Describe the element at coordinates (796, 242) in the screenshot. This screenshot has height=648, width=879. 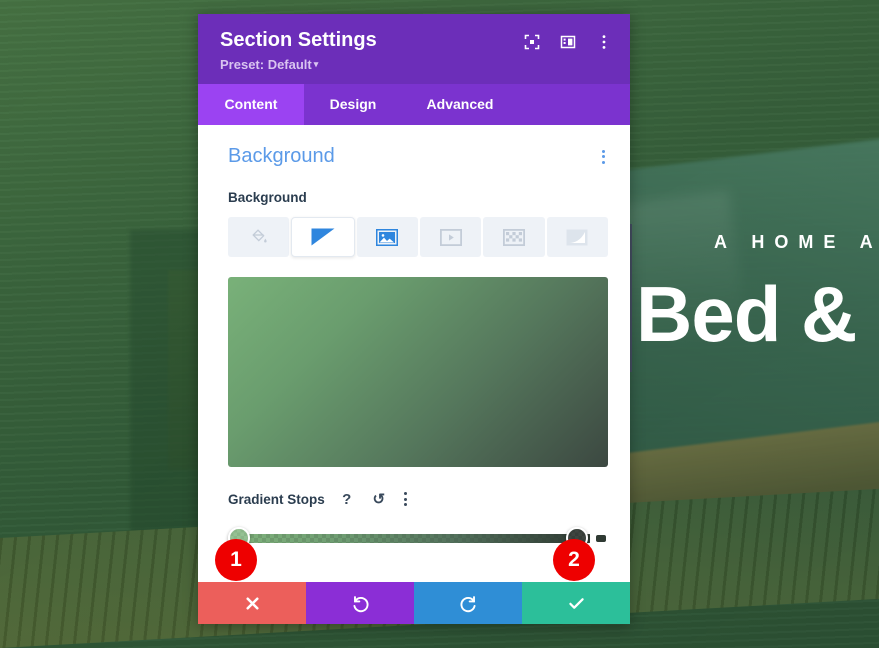
I see `hero-eyebrow: A HOME A` at that location.